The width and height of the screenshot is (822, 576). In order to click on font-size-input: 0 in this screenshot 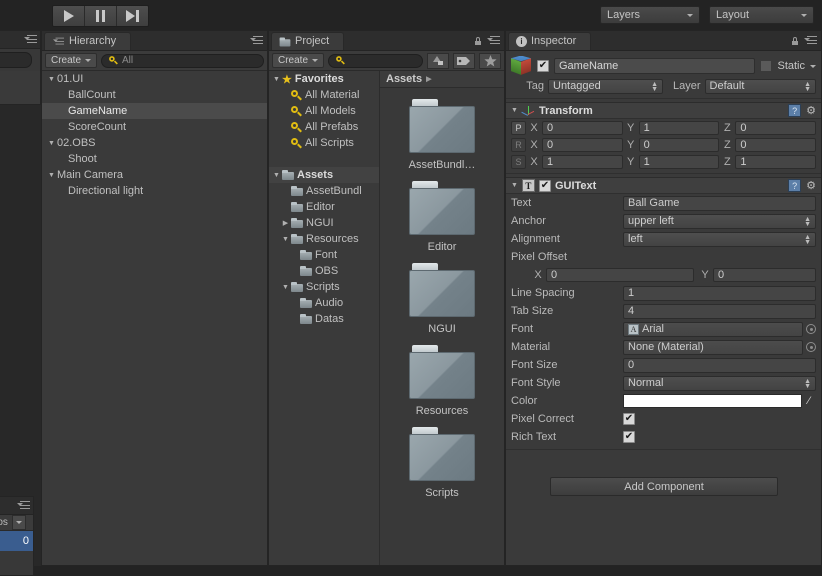, I will do `click(719, 365)`.